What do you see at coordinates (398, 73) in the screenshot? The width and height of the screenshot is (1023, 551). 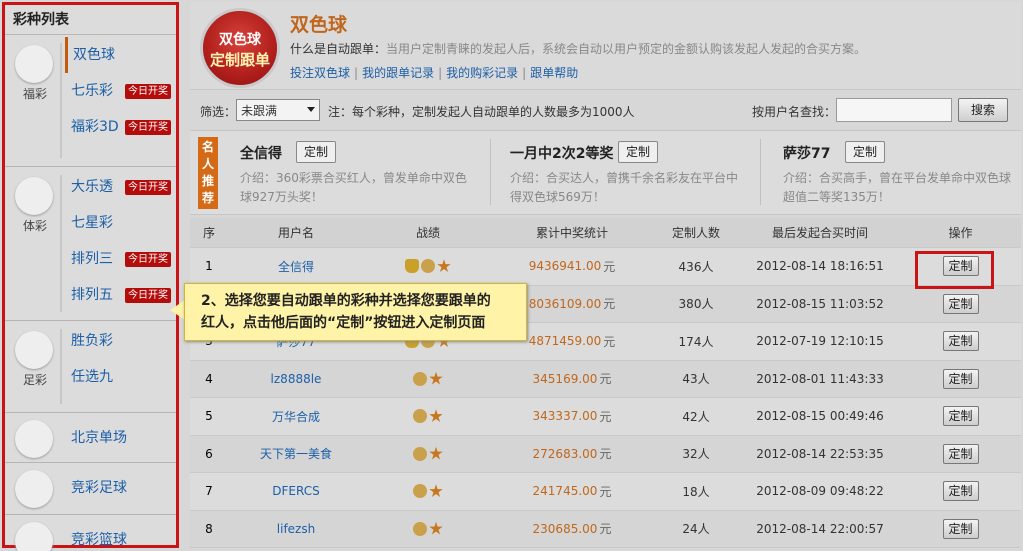 I see `link-follow-record: 我的跟单记录` at bounding box center [398, 73].